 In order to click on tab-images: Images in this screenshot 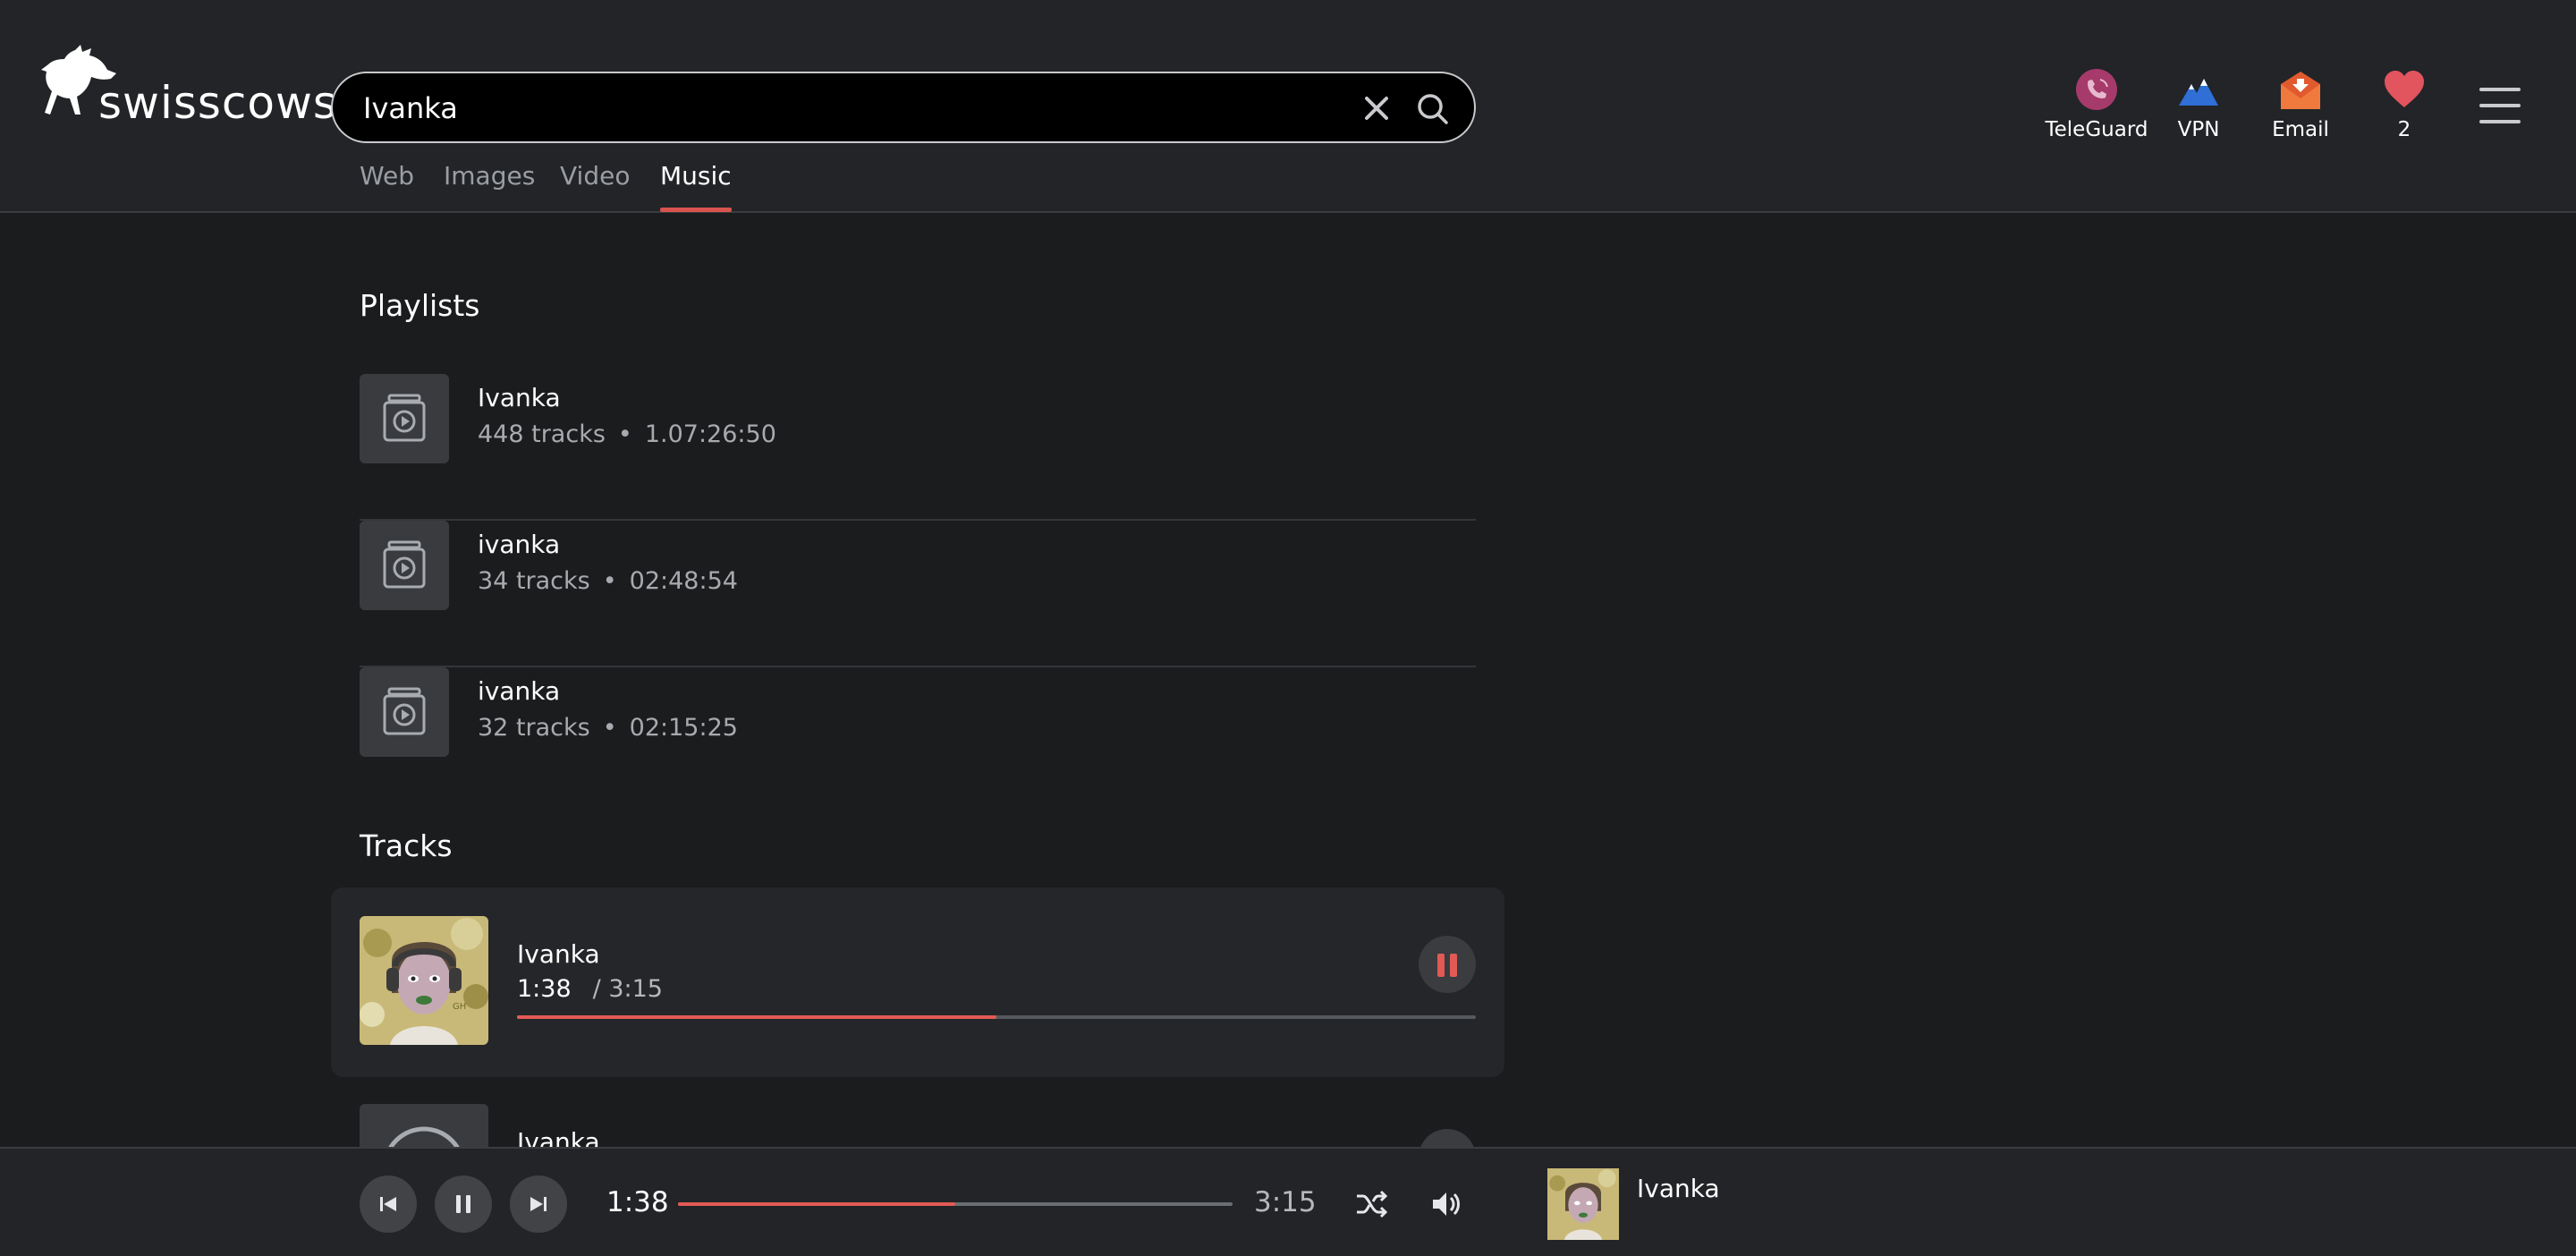, I will do `click(489, 176)`.